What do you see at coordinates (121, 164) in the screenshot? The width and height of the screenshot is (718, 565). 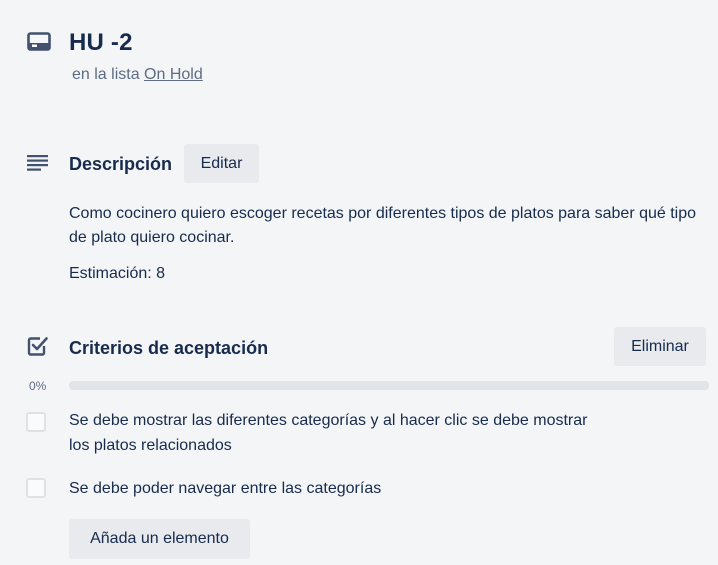 I see `description-heading: Descripción` at bounding box center [121, 164].